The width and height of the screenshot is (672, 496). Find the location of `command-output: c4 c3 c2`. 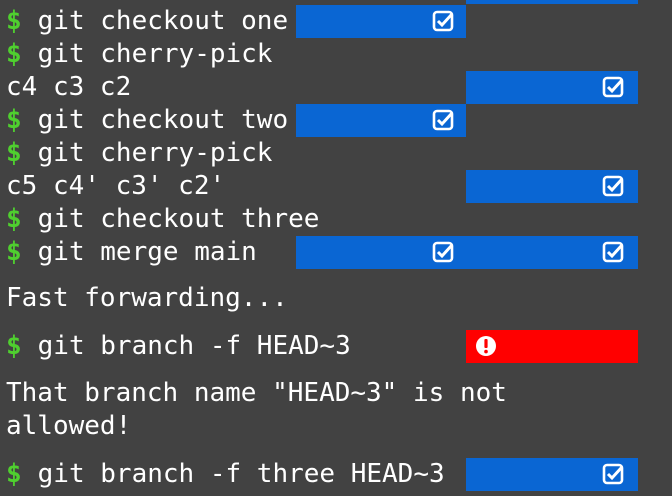

command-output: c4 c3 c2 is located at coordinates (68, 87).